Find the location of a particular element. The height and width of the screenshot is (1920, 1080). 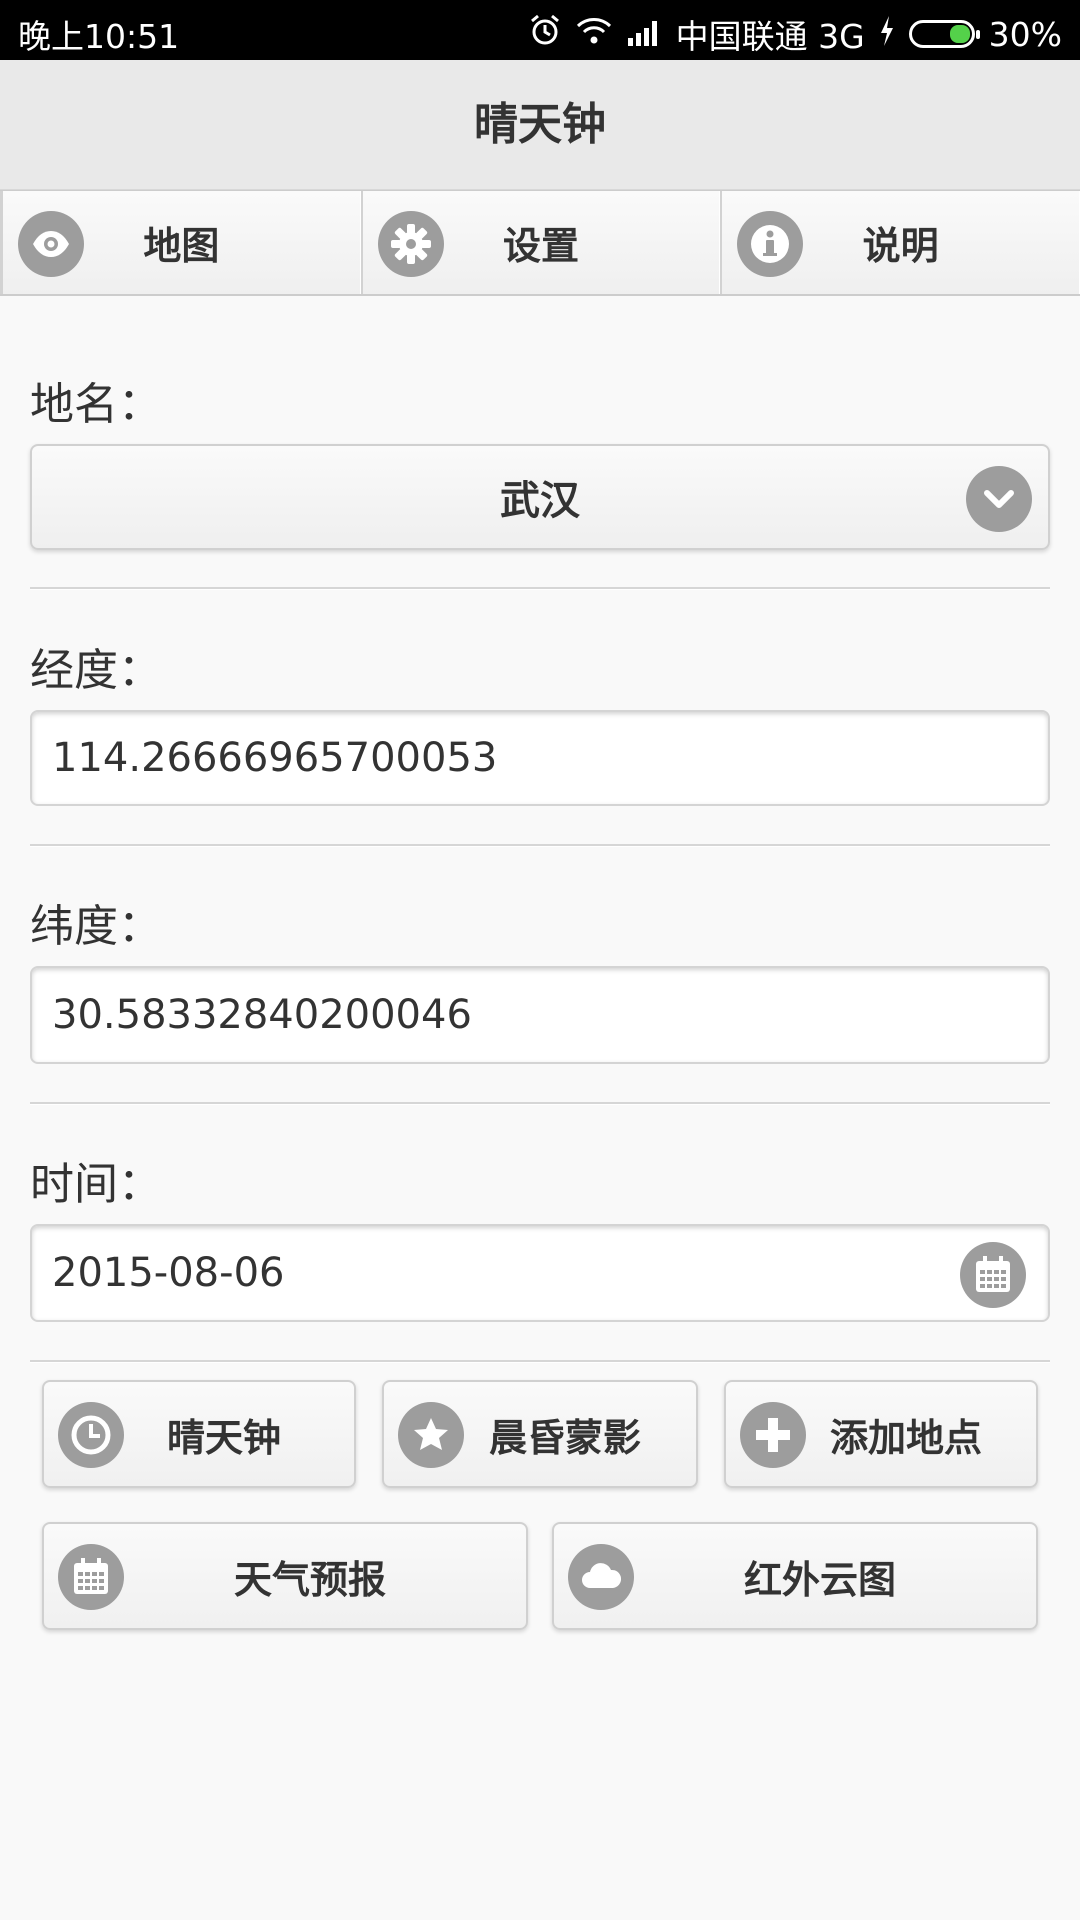

weather-forecast-button: 天气预报 is located at coordinates (285, 1576).